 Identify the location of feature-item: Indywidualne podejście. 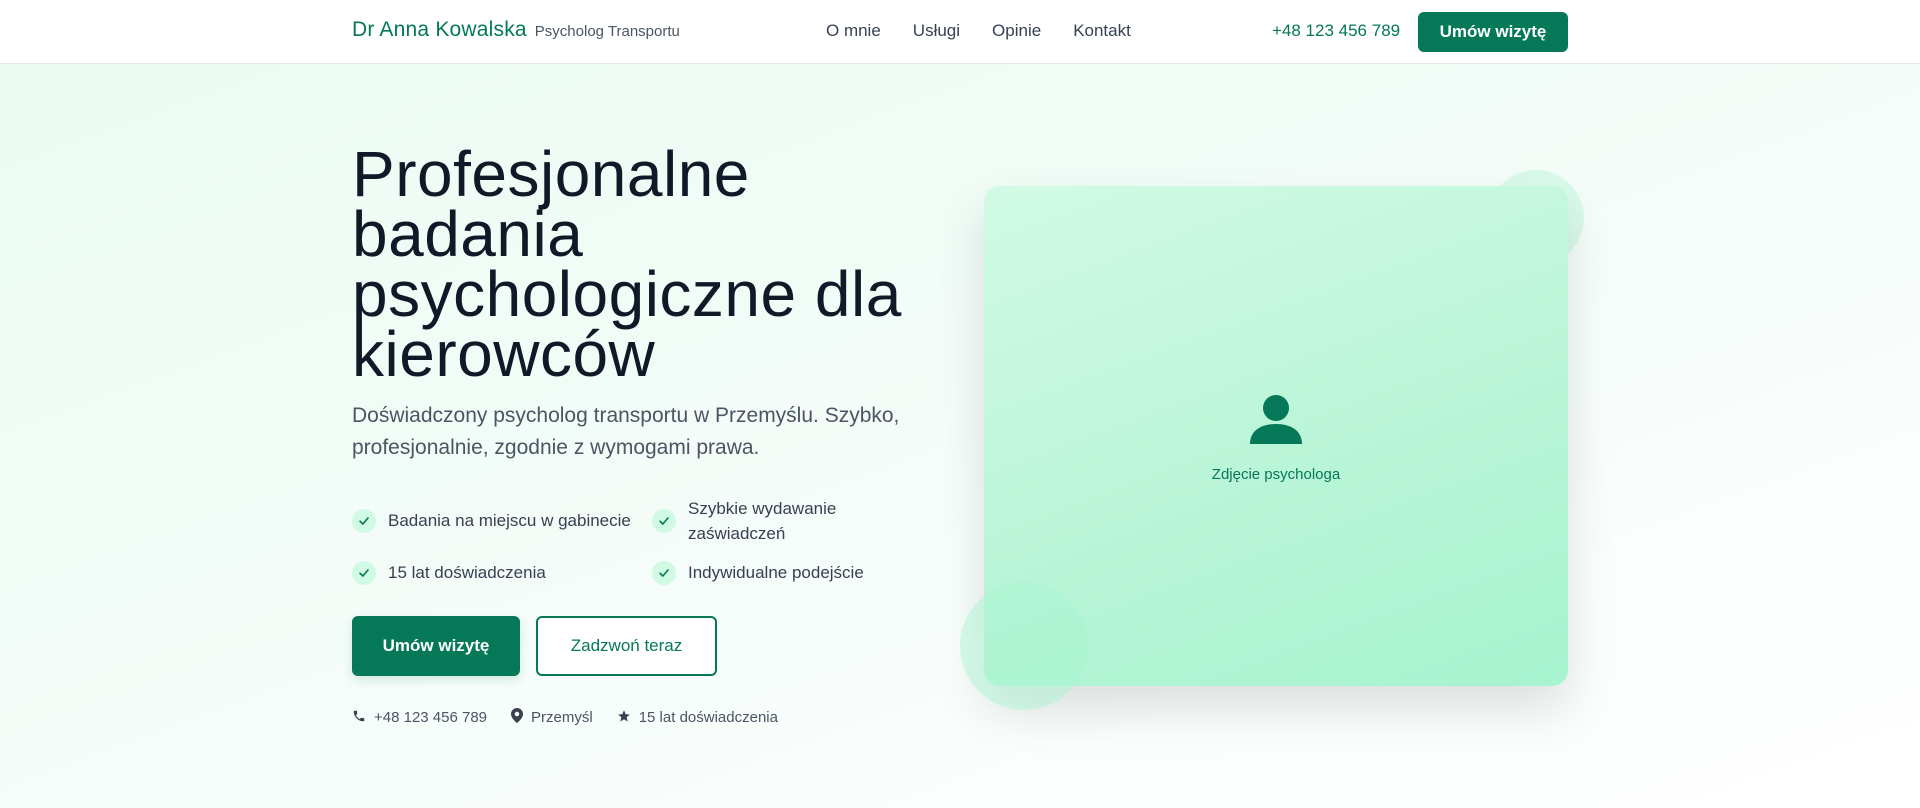
(758, 572).